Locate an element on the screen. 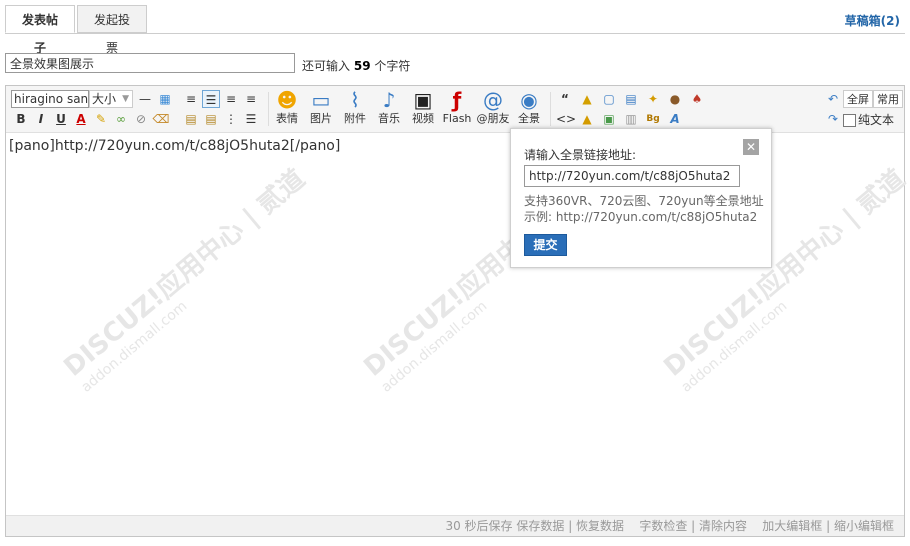 Image resolution: width=910 pixels, height=546 pixels. remaining-prefix: 还可输入 is located at coordinates (326, 66).